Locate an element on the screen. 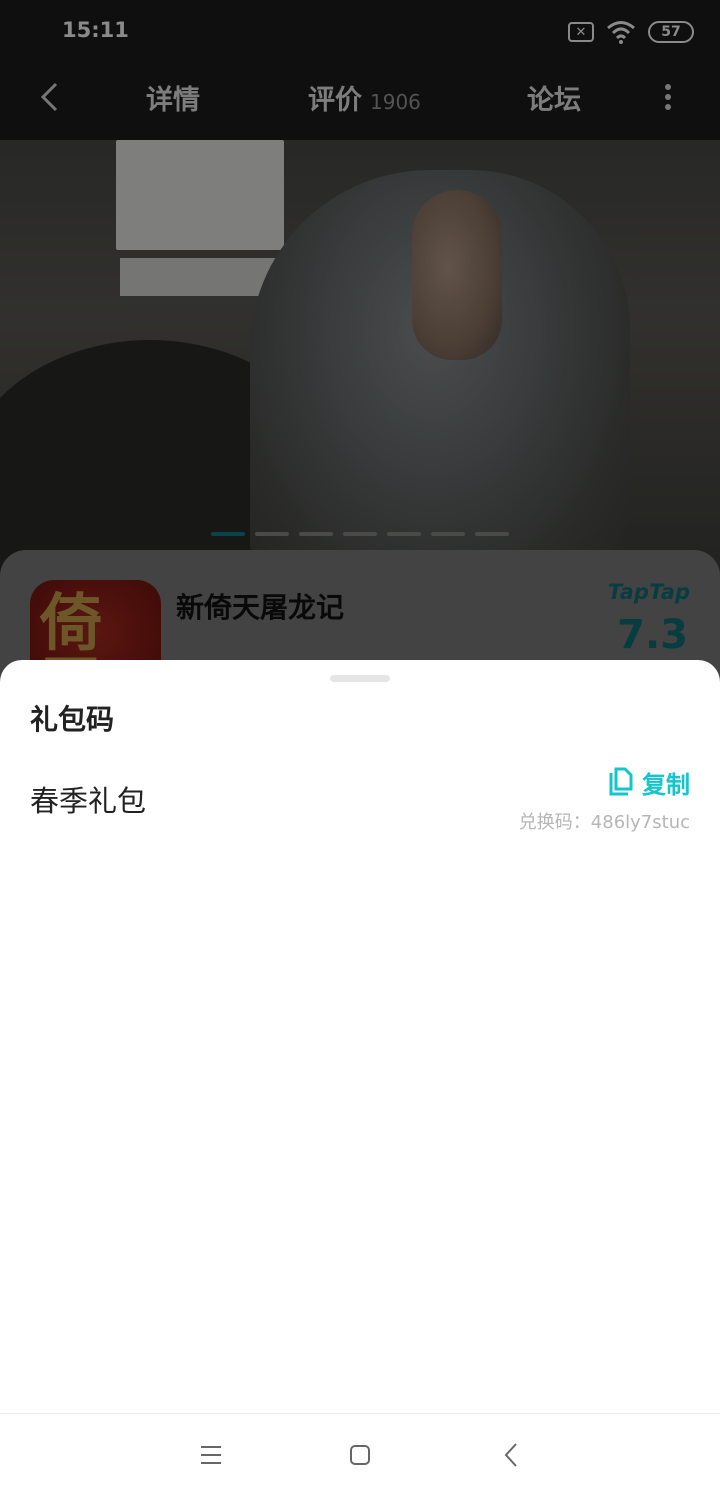 Image resolution: width=720 pixels, height=1499 pixels. back-icon is located at coordinates (511, 1455).